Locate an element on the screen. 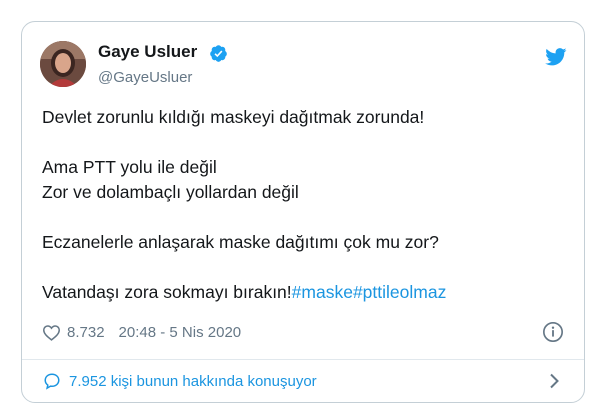 This screenshot has width=600, height=414. author-name: Gaye Usluer is located at coordinates (147, 52).